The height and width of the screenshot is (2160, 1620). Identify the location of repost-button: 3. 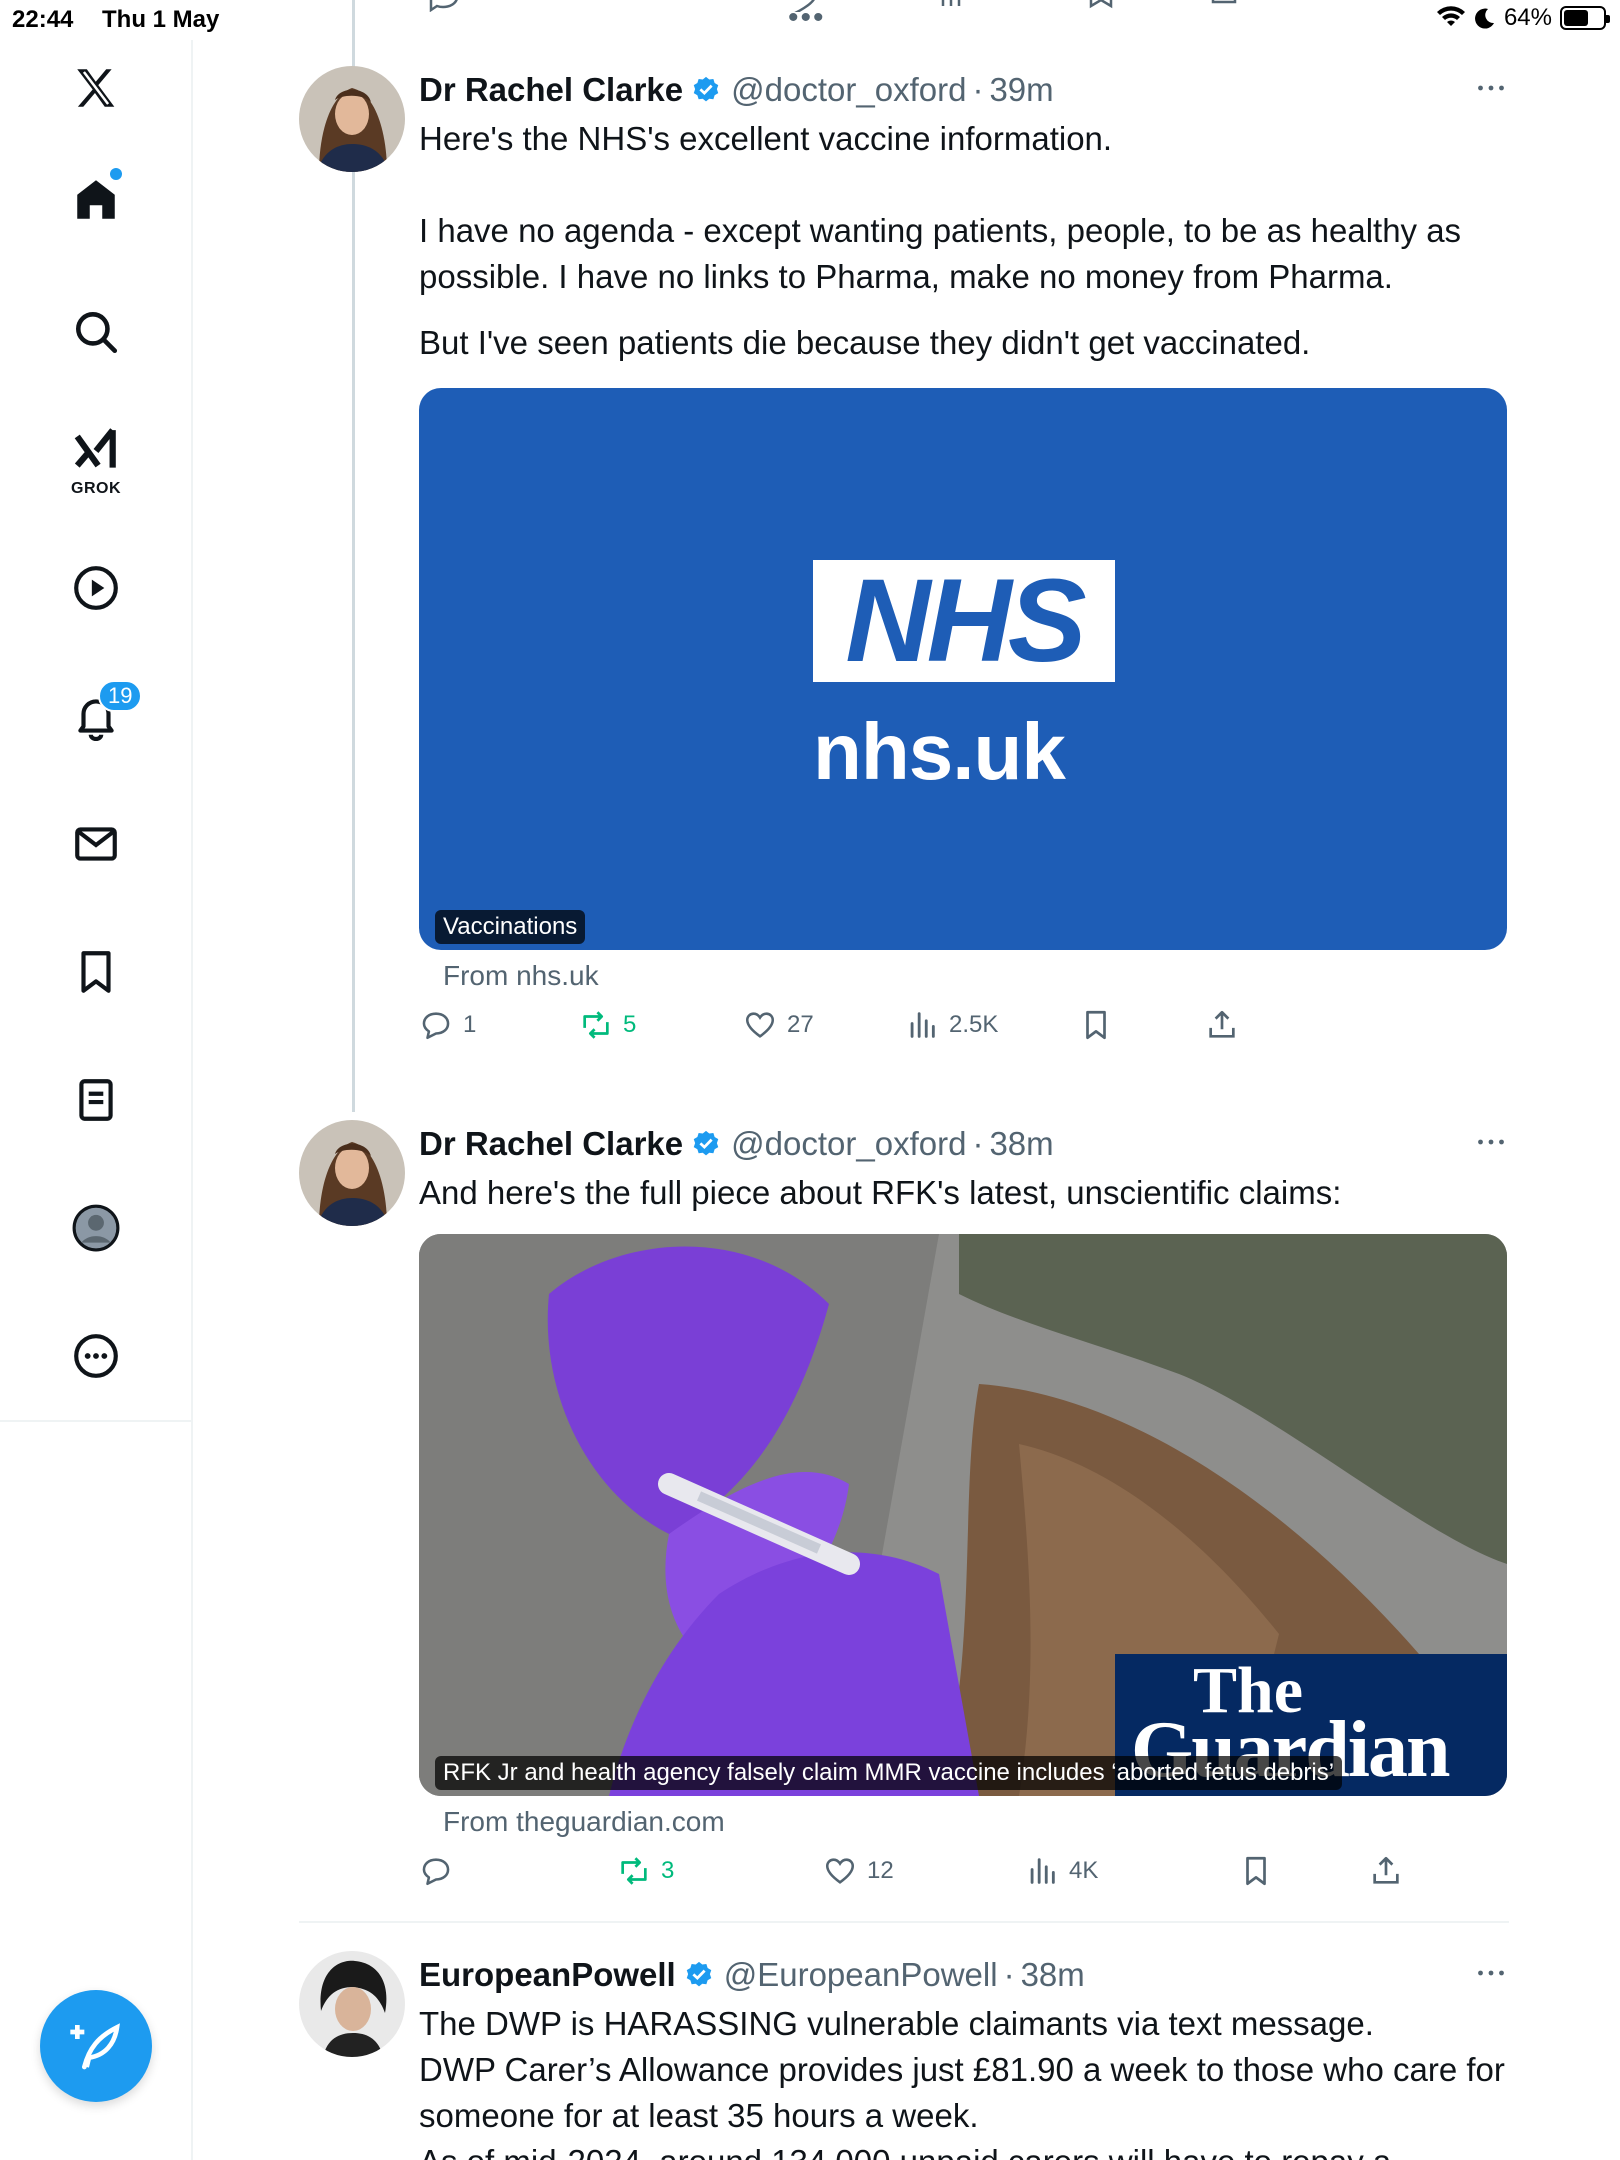
(645, 1871).